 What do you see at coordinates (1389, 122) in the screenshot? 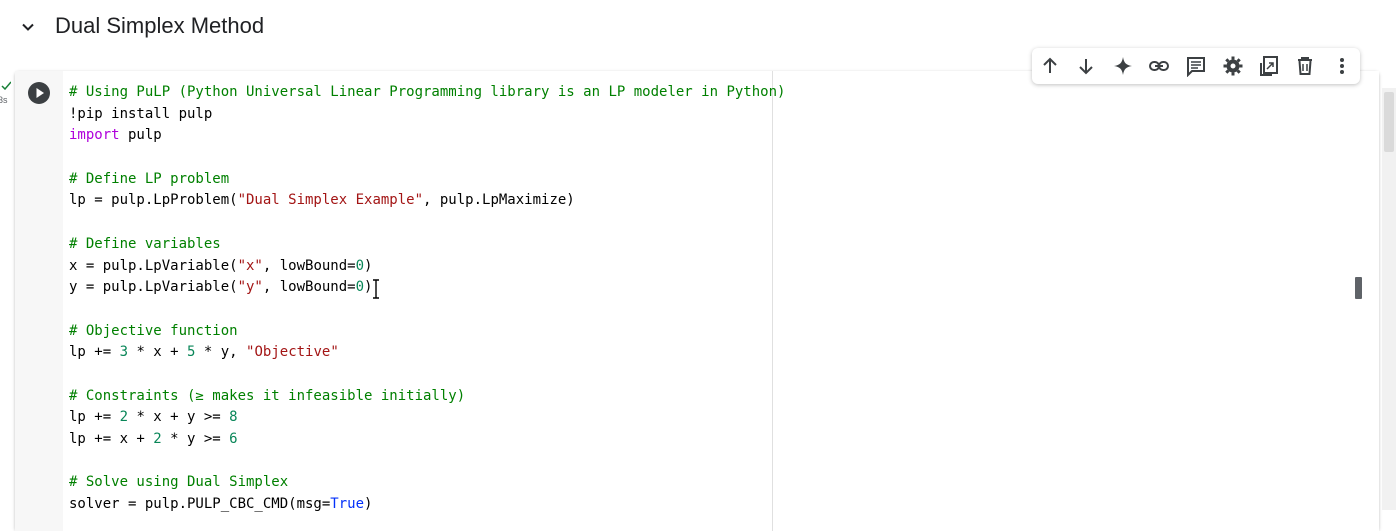
I see `page-scrollbar-thumb` at bounding box center [1389, 122].